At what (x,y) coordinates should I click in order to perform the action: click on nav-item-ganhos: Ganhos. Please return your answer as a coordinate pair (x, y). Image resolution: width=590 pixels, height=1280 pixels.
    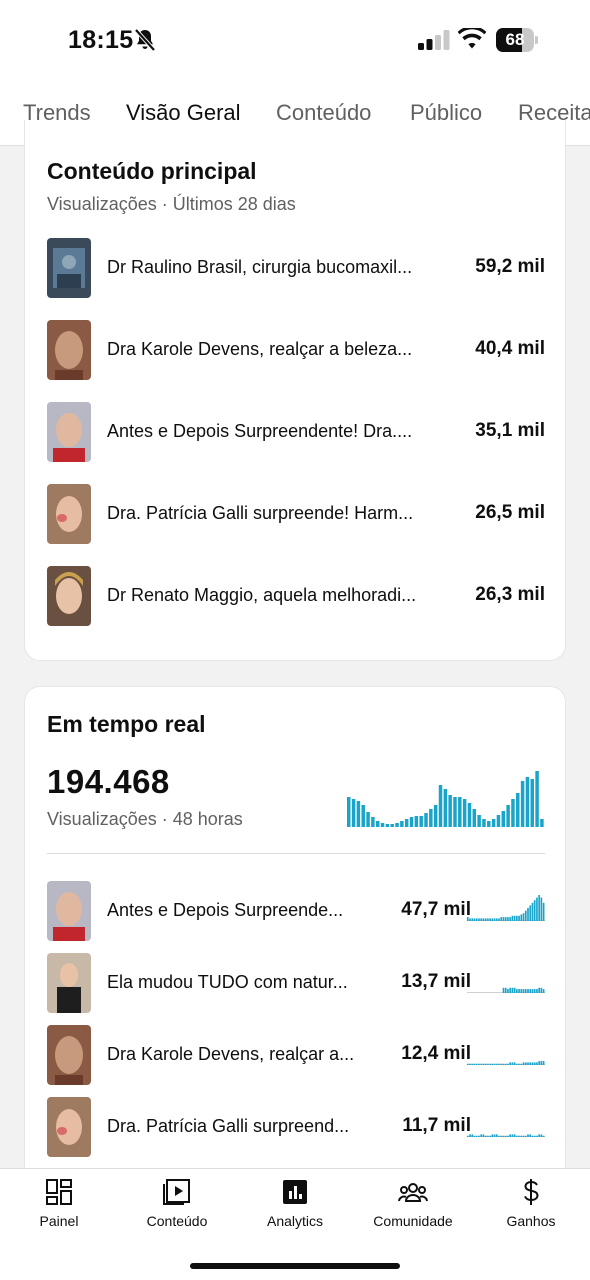
    Looking at the image, I should click on (531, 1203).